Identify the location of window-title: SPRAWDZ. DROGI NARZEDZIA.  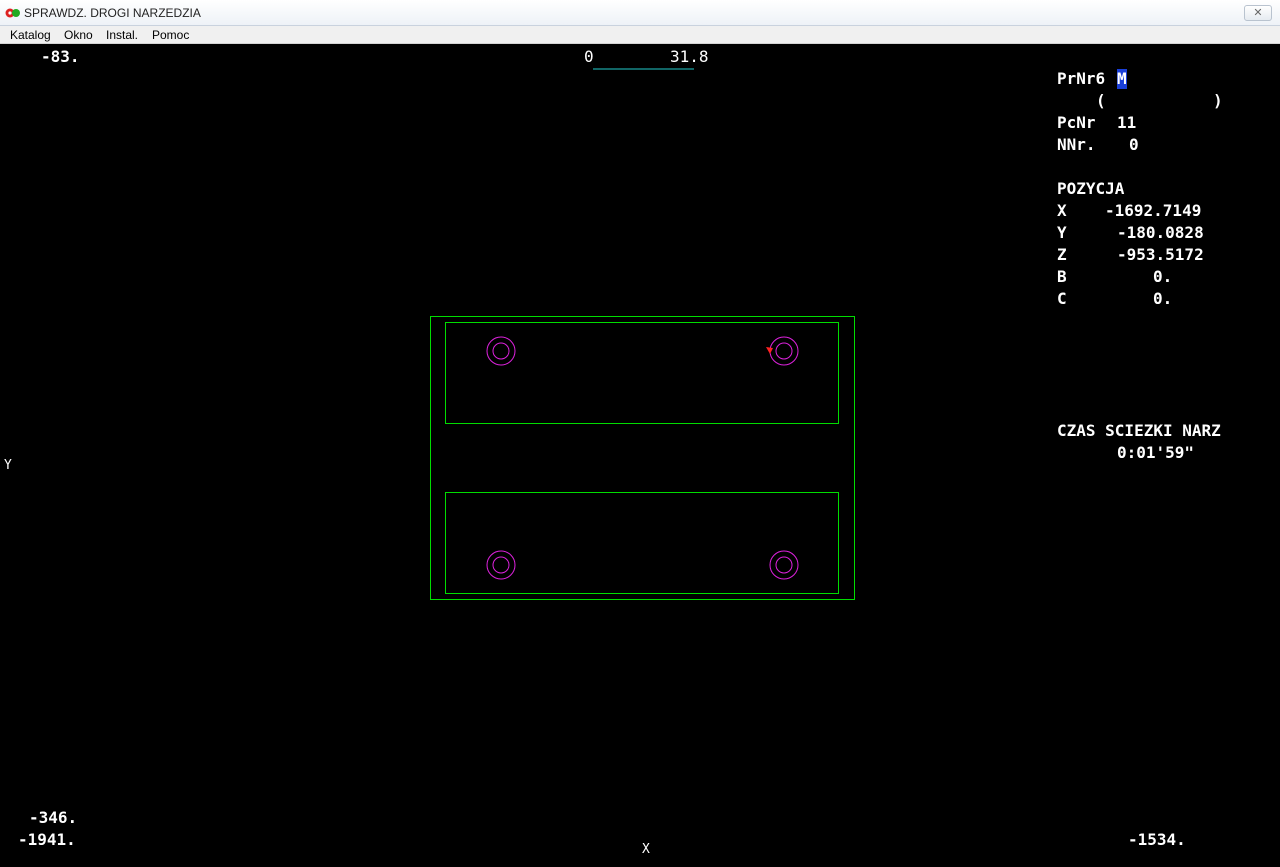
(112, 13).